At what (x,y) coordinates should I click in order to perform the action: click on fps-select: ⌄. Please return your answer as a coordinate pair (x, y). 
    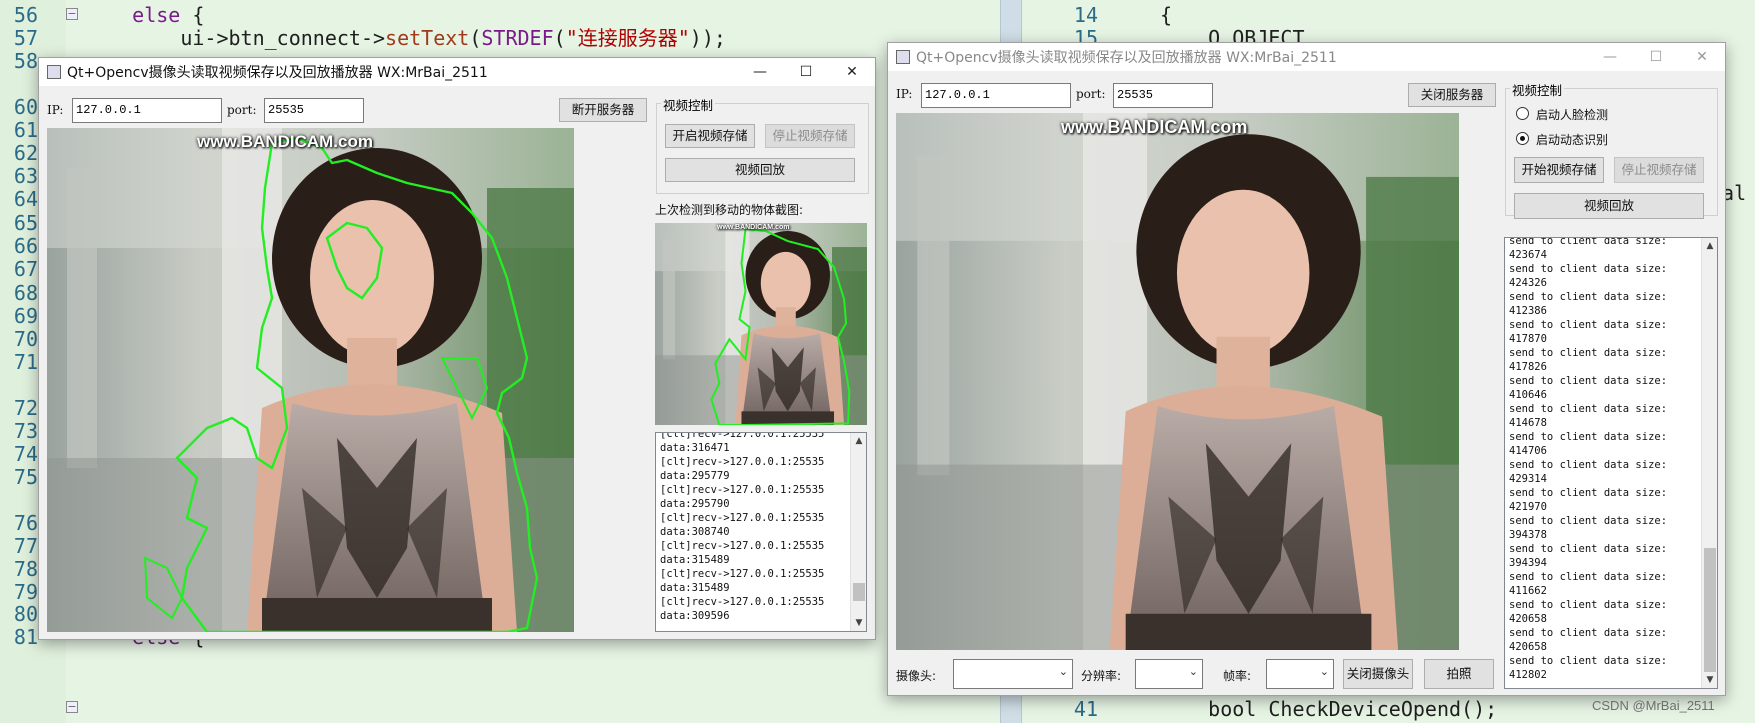
    Looking at the image, I should click on (1300, 674).